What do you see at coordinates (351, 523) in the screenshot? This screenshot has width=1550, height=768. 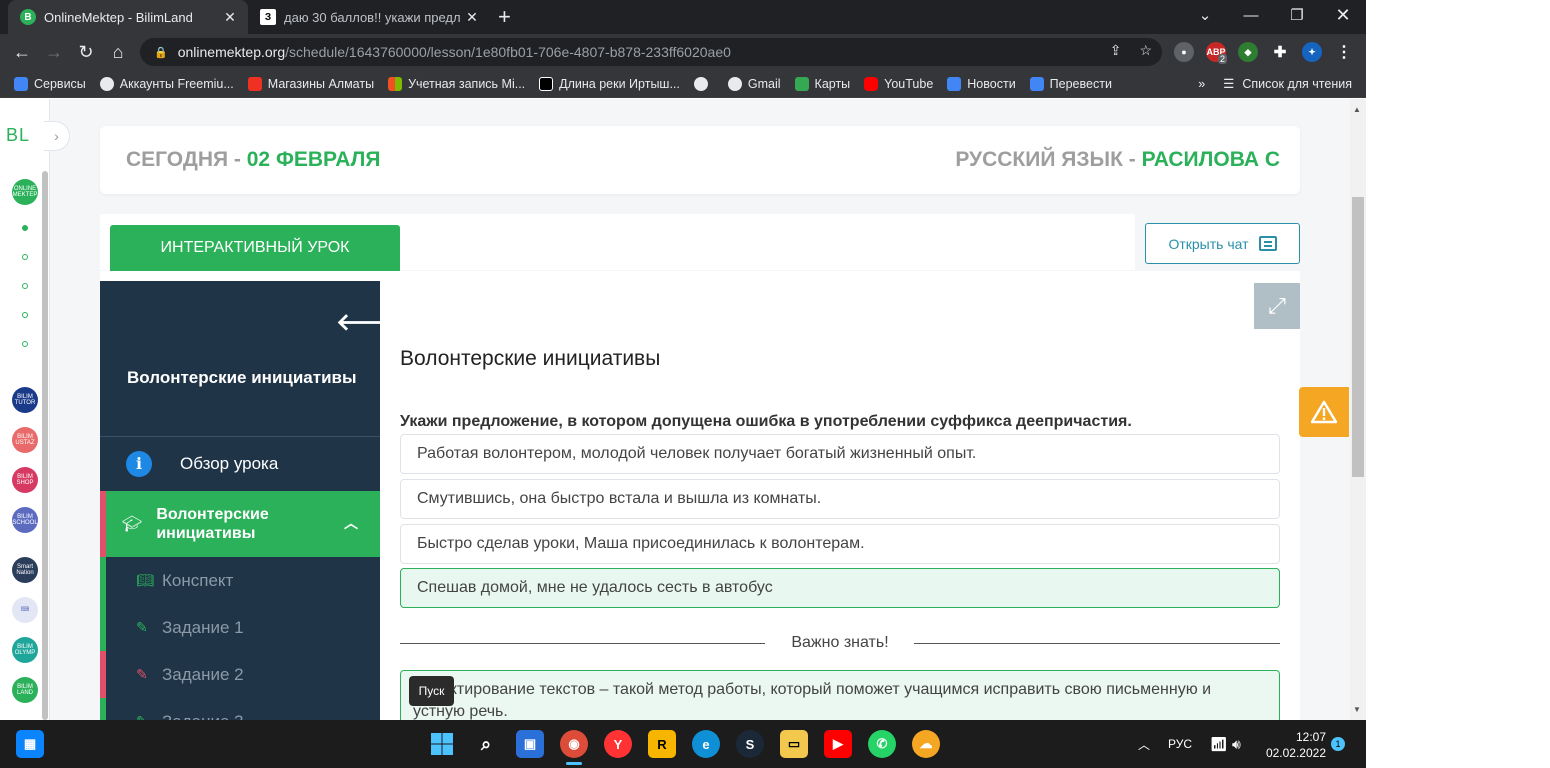 I see `chevron-up-icon: ︿` at bounding box center [351, 523].